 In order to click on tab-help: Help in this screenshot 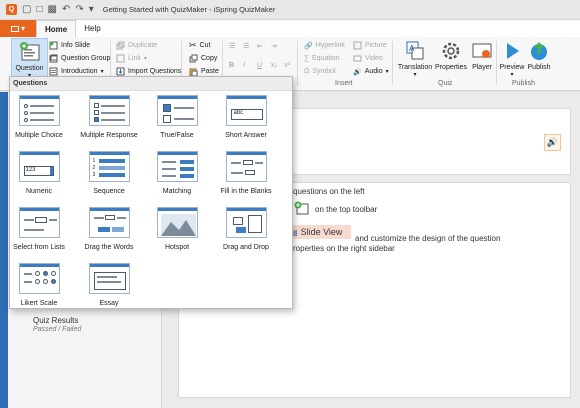, I will do `click(92, 28)`.